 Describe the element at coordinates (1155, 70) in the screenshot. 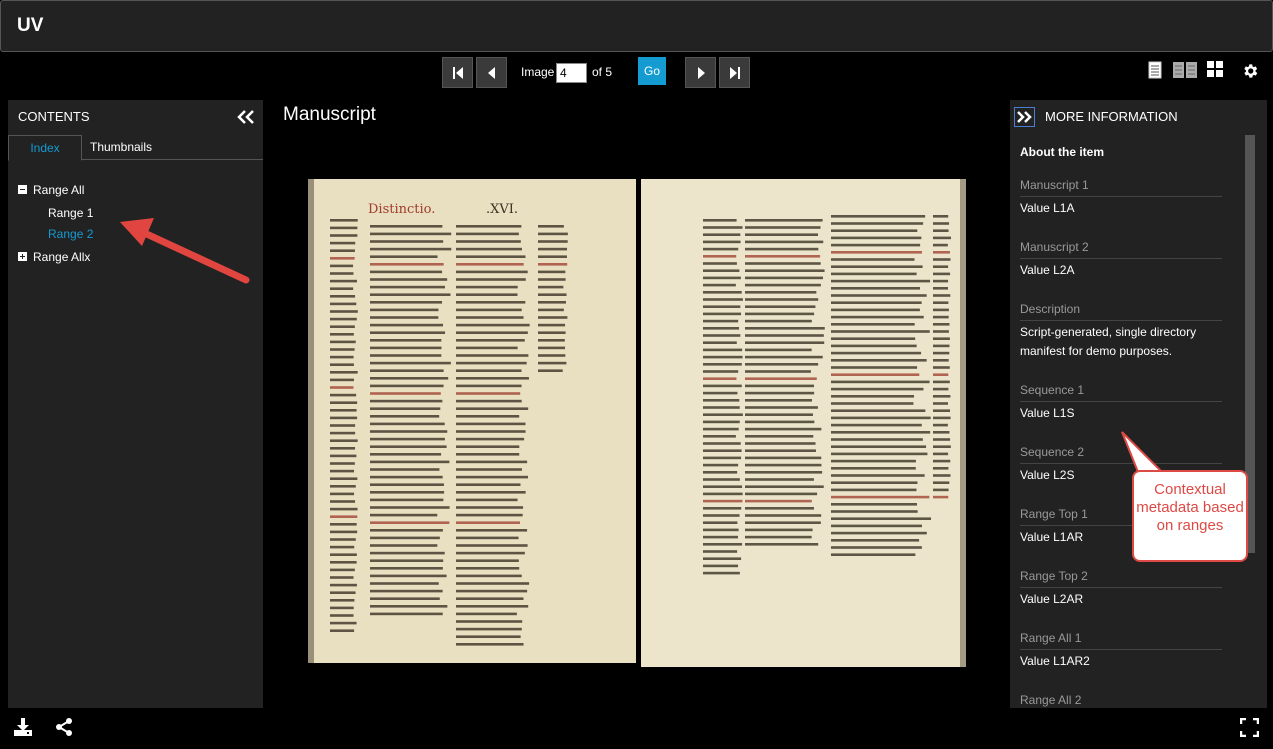

I see `one-up-view-icon` at that location.